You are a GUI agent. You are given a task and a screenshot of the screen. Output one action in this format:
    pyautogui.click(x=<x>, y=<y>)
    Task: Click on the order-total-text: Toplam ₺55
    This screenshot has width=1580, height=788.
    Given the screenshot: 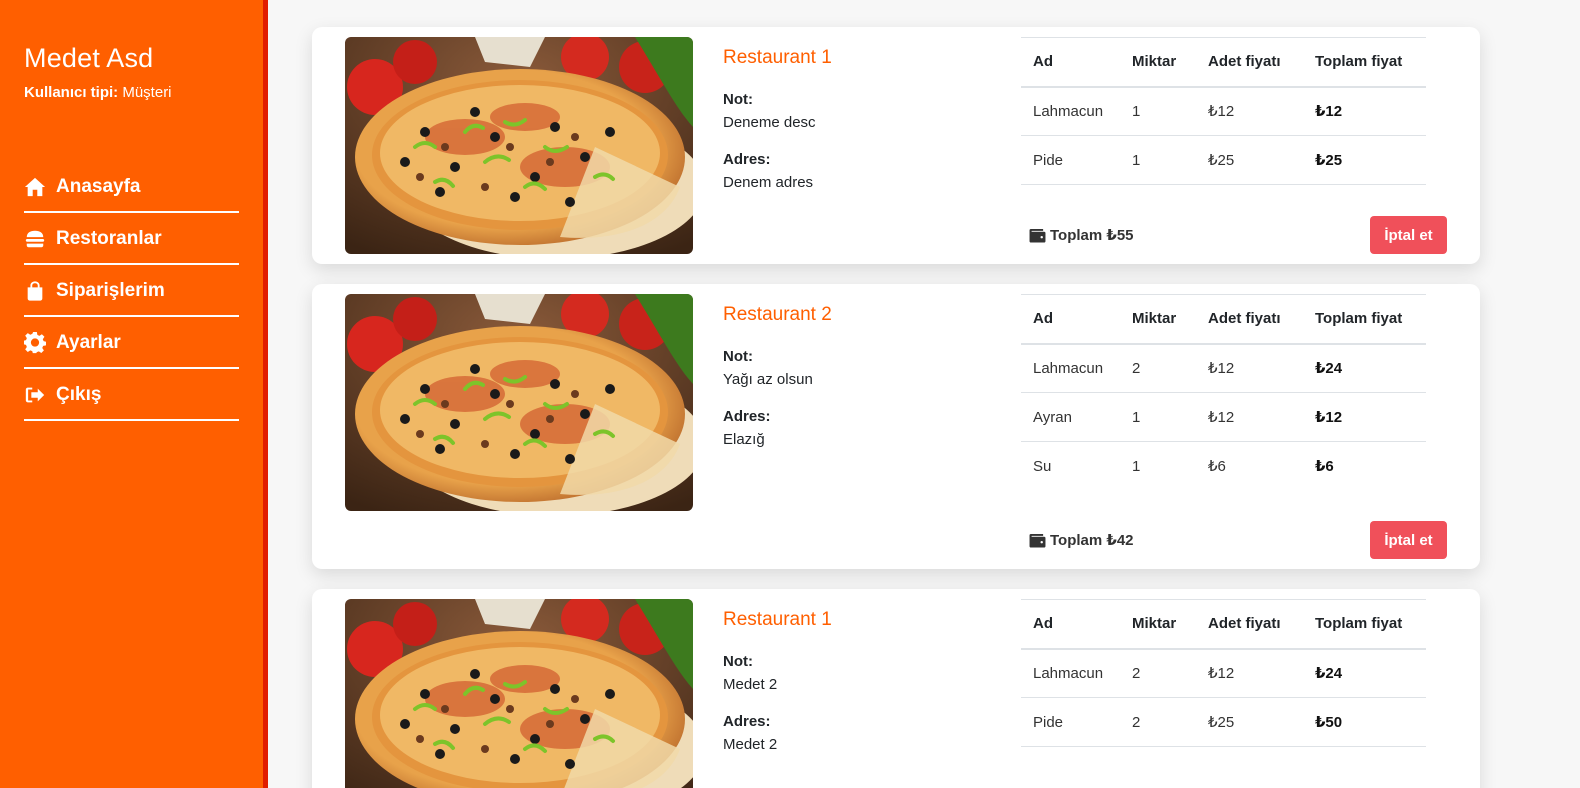 What is the action you would take?
    pyautogui.click(x=1092, y=235)
    